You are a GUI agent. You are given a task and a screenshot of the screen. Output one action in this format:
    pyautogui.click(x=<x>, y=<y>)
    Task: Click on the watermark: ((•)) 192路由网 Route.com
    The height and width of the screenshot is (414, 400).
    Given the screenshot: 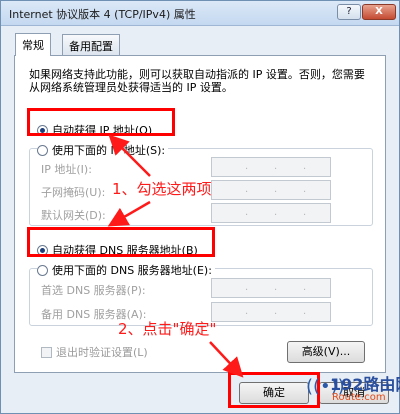 What is the action you would take?
    pyautogui.click(x=353, y=392)
    